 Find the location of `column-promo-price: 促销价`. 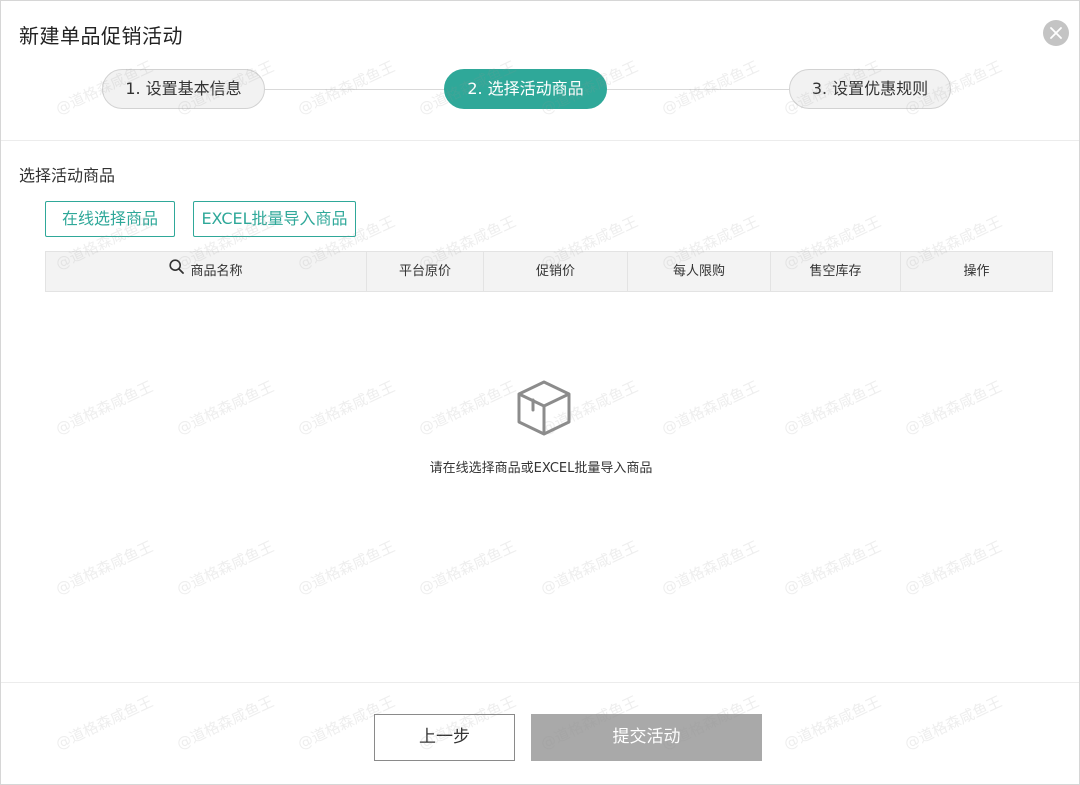

column-promo-price: 促销价 is located at coordinates (556, 271).